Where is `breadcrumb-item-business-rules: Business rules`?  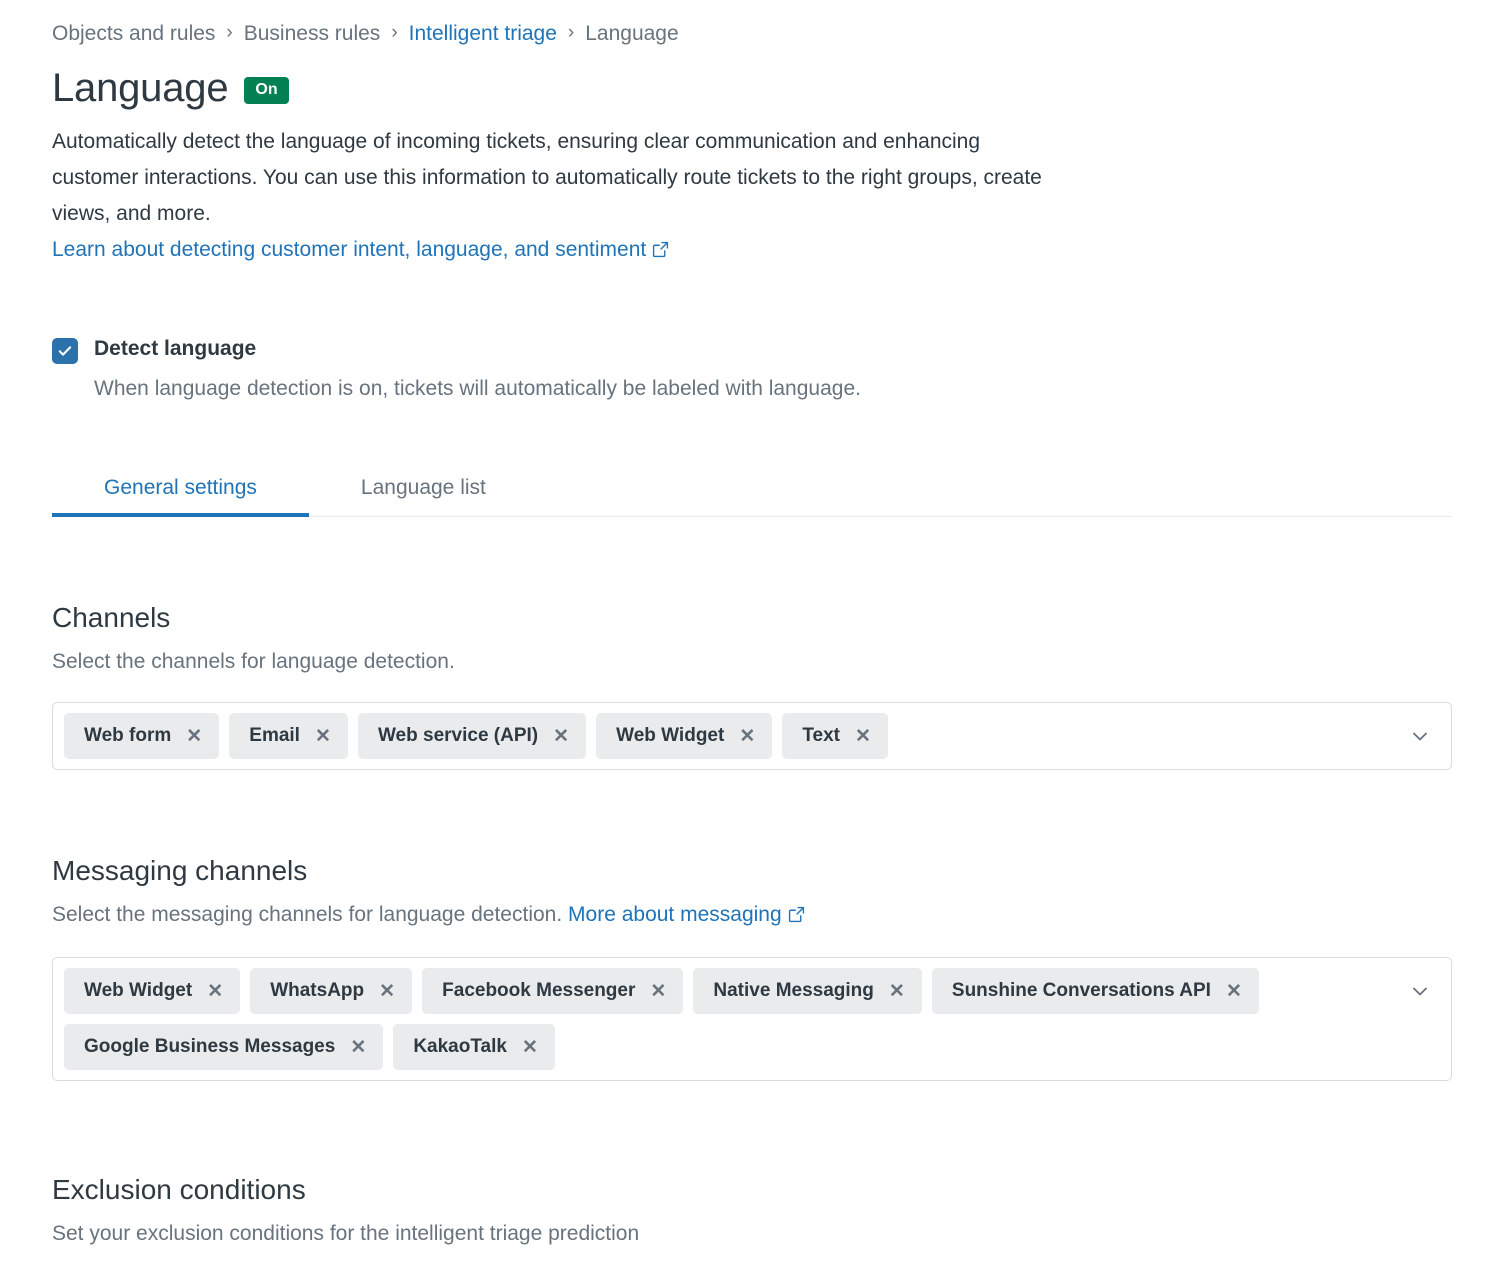
breadcrumb-item-business-rules: Business rules is located at coordinates (312, 33).